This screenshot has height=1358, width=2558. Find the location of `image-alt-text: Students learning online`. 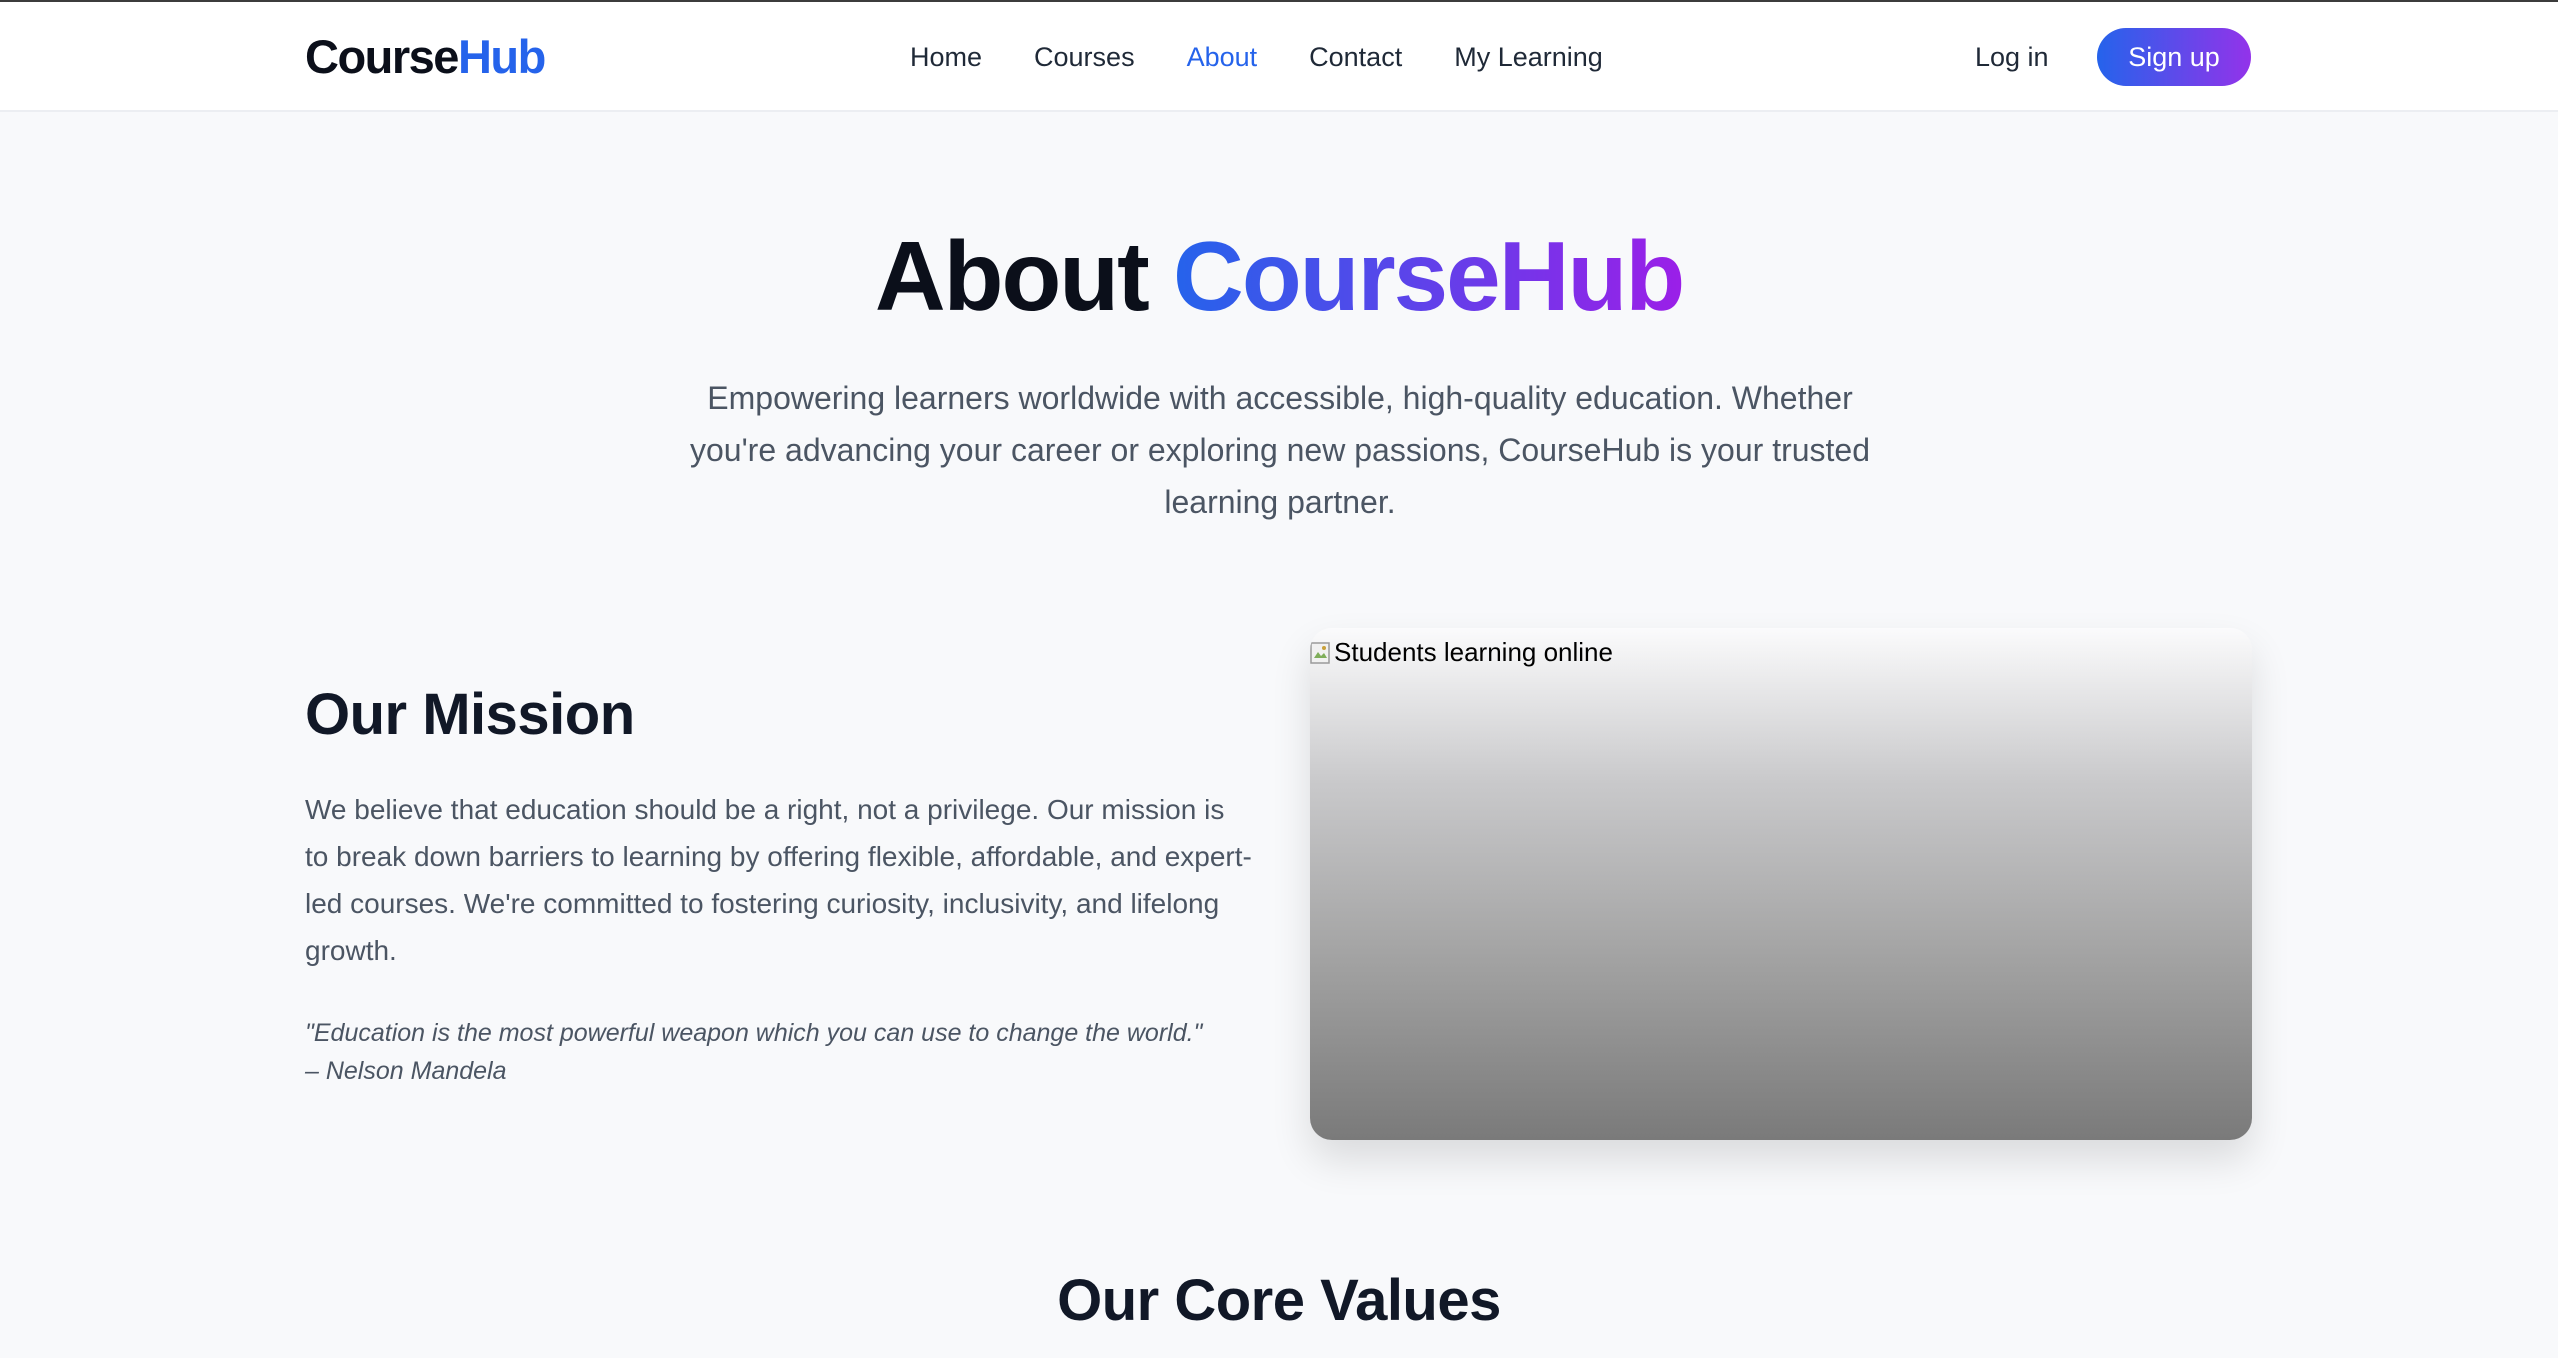

image-alt-text: Students learning online is located at coordinates (1461, 652).